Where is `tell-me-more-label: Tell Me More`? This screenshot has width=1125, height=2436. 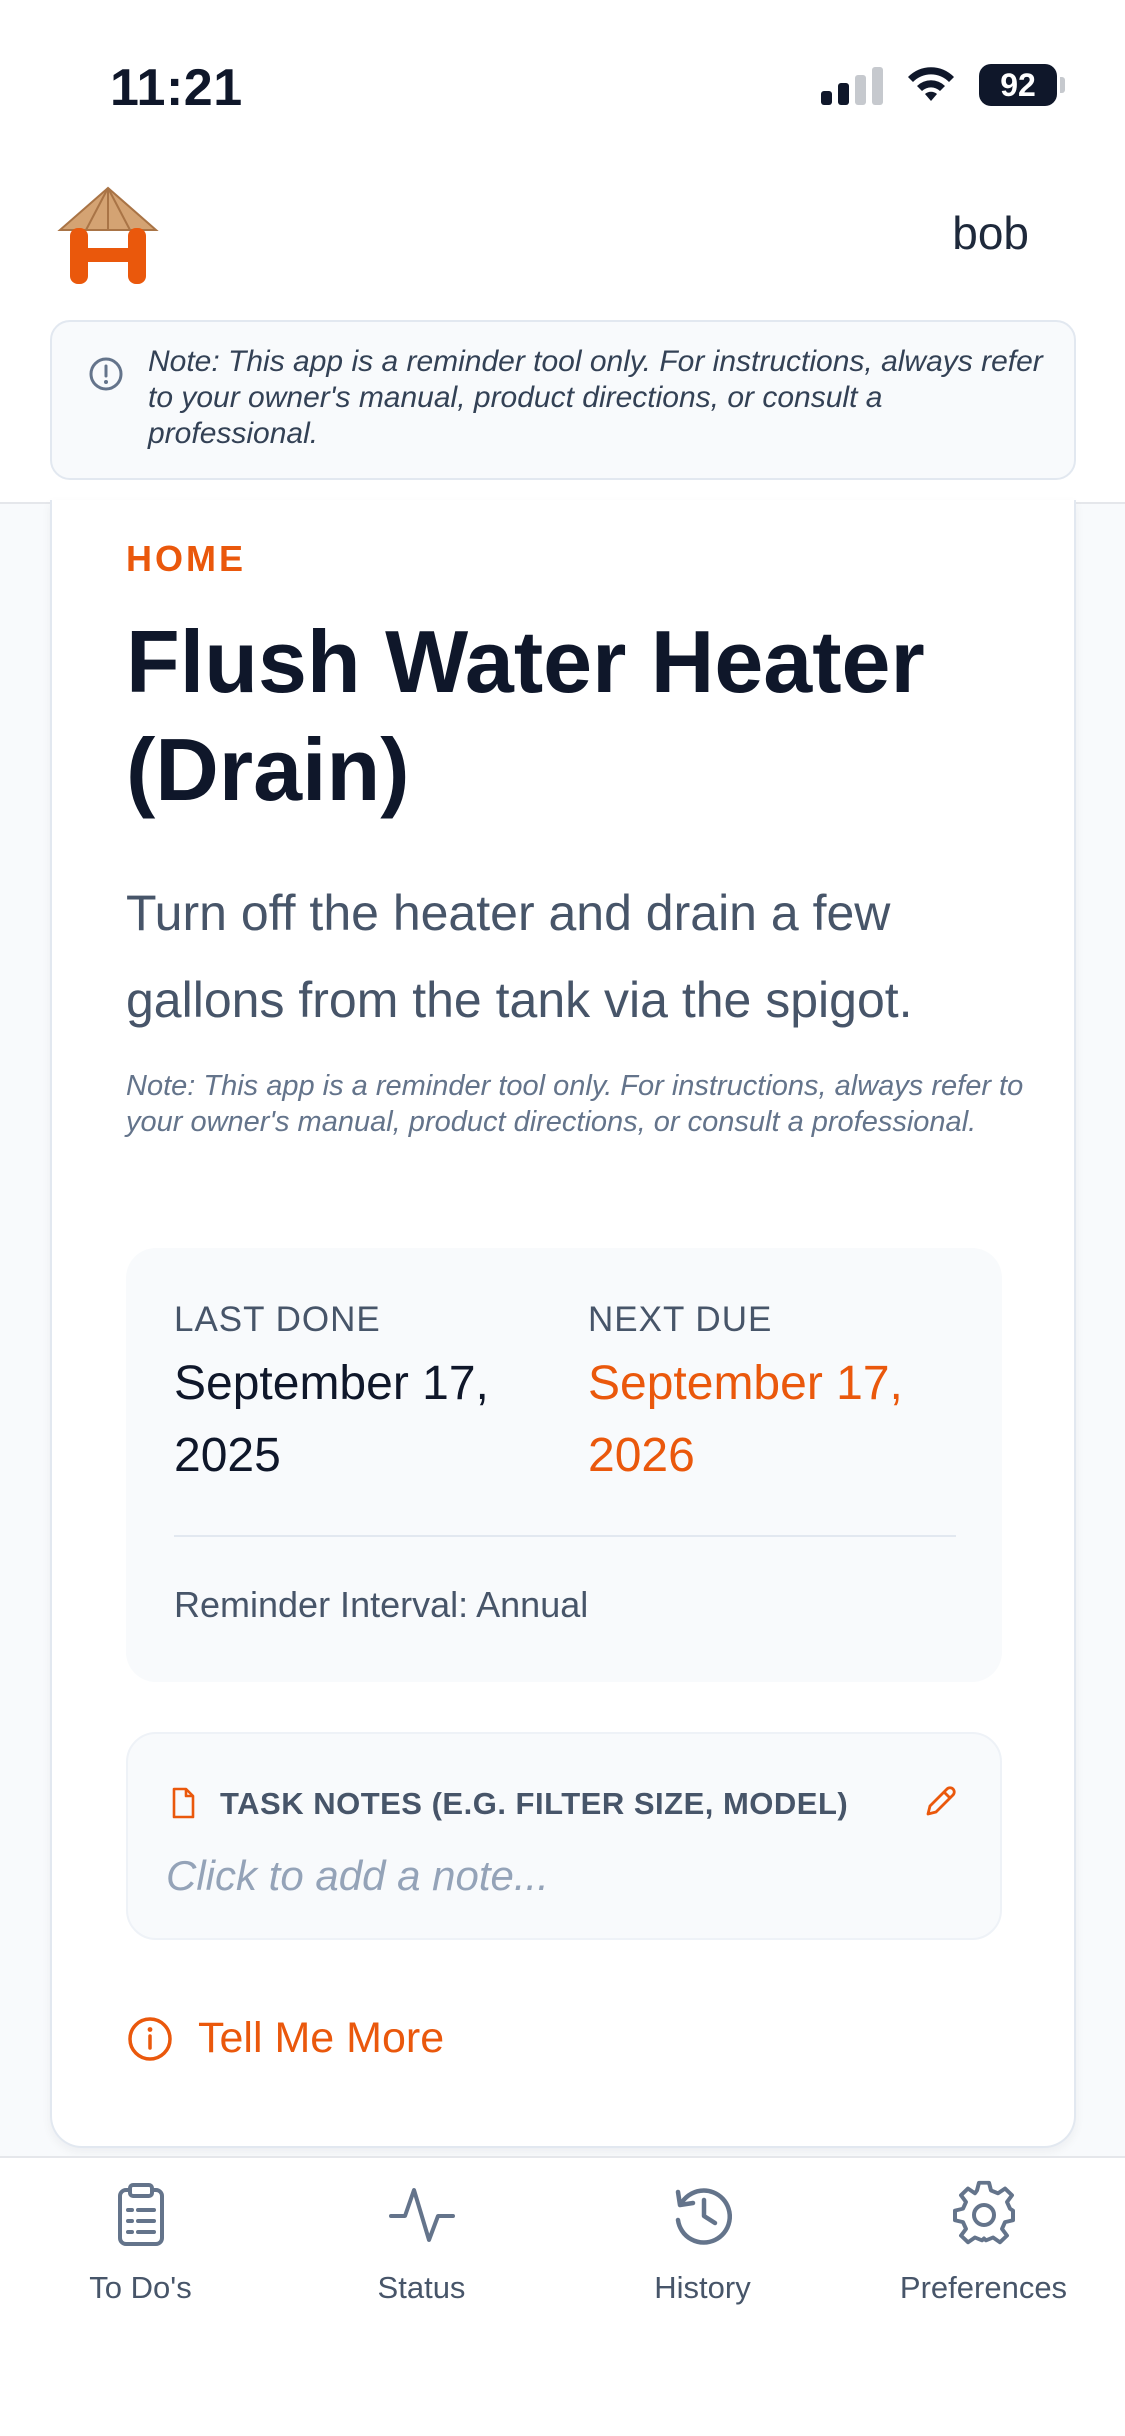
tell-me-more-label: Tell Me More is located at coordinates (321, 2038).